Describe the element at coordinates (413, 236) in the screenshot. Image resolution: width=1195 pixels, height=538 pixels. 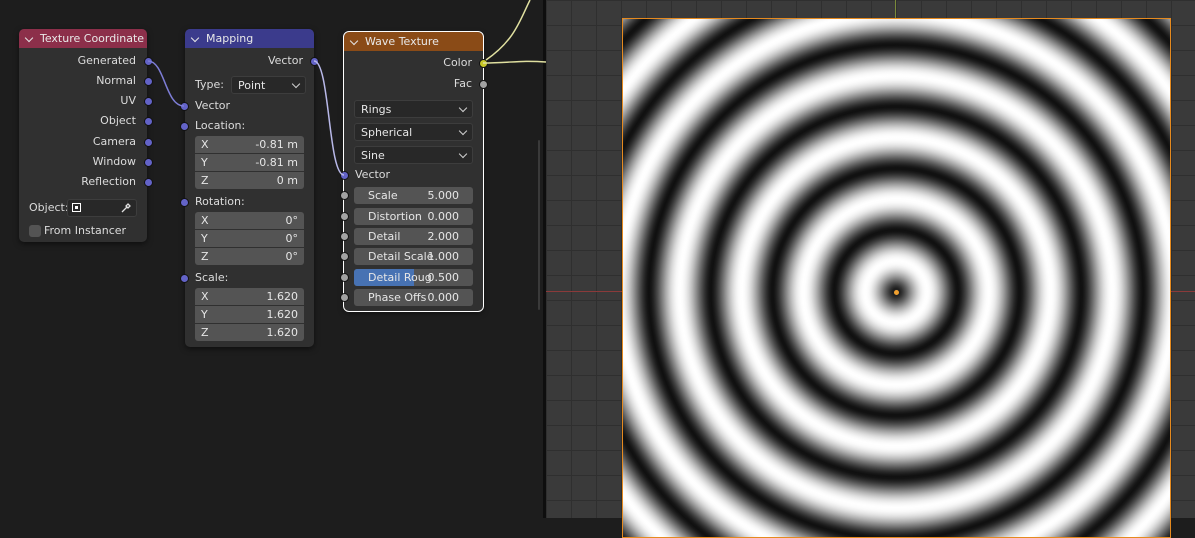
I see `wave-input-slider-2: Detail 2.000` at that location.